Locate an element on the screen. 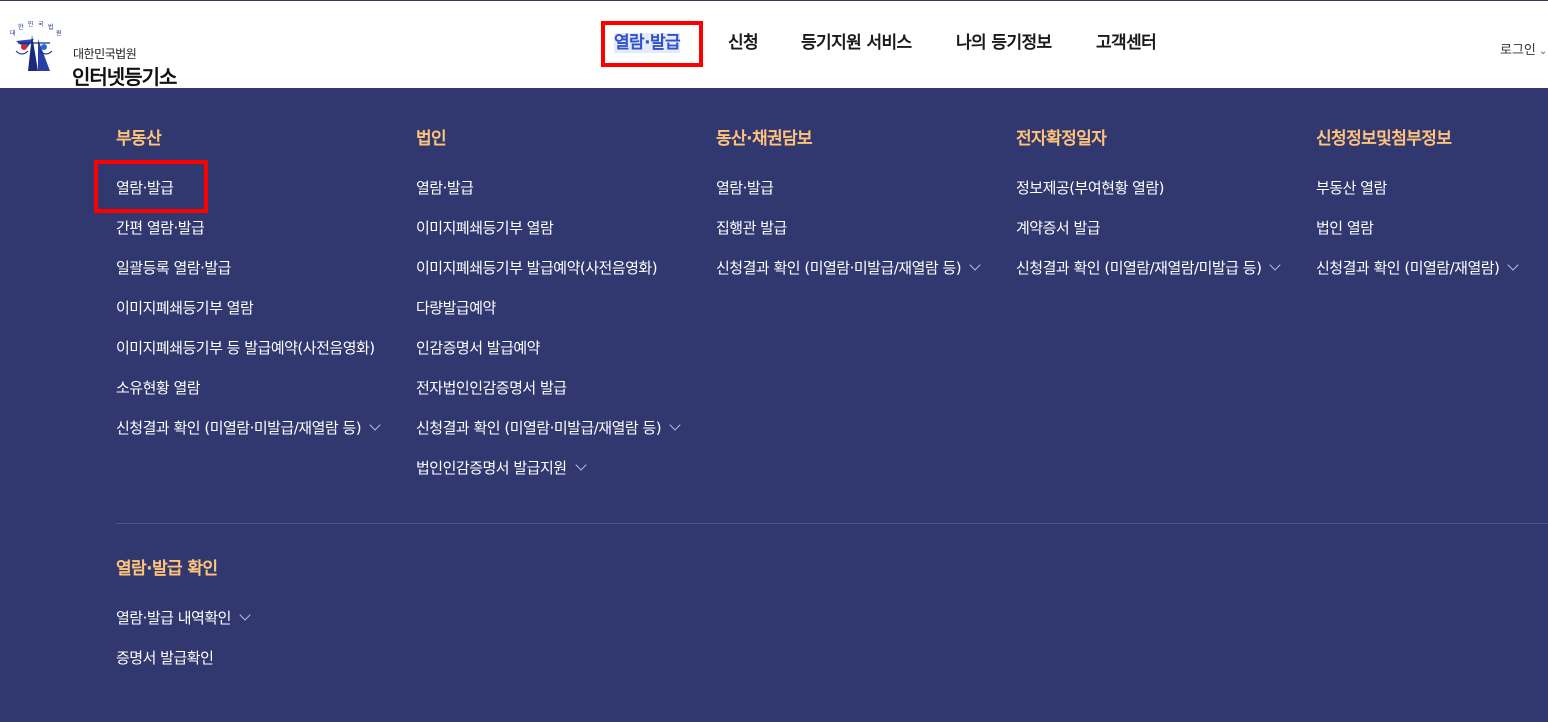 Image resolution: width=1548 pixels, height=722 pixels. menu-link: 이미지폐쇄등기부 등 발급예약(사전음영화) is located at coordinates (245, 348).